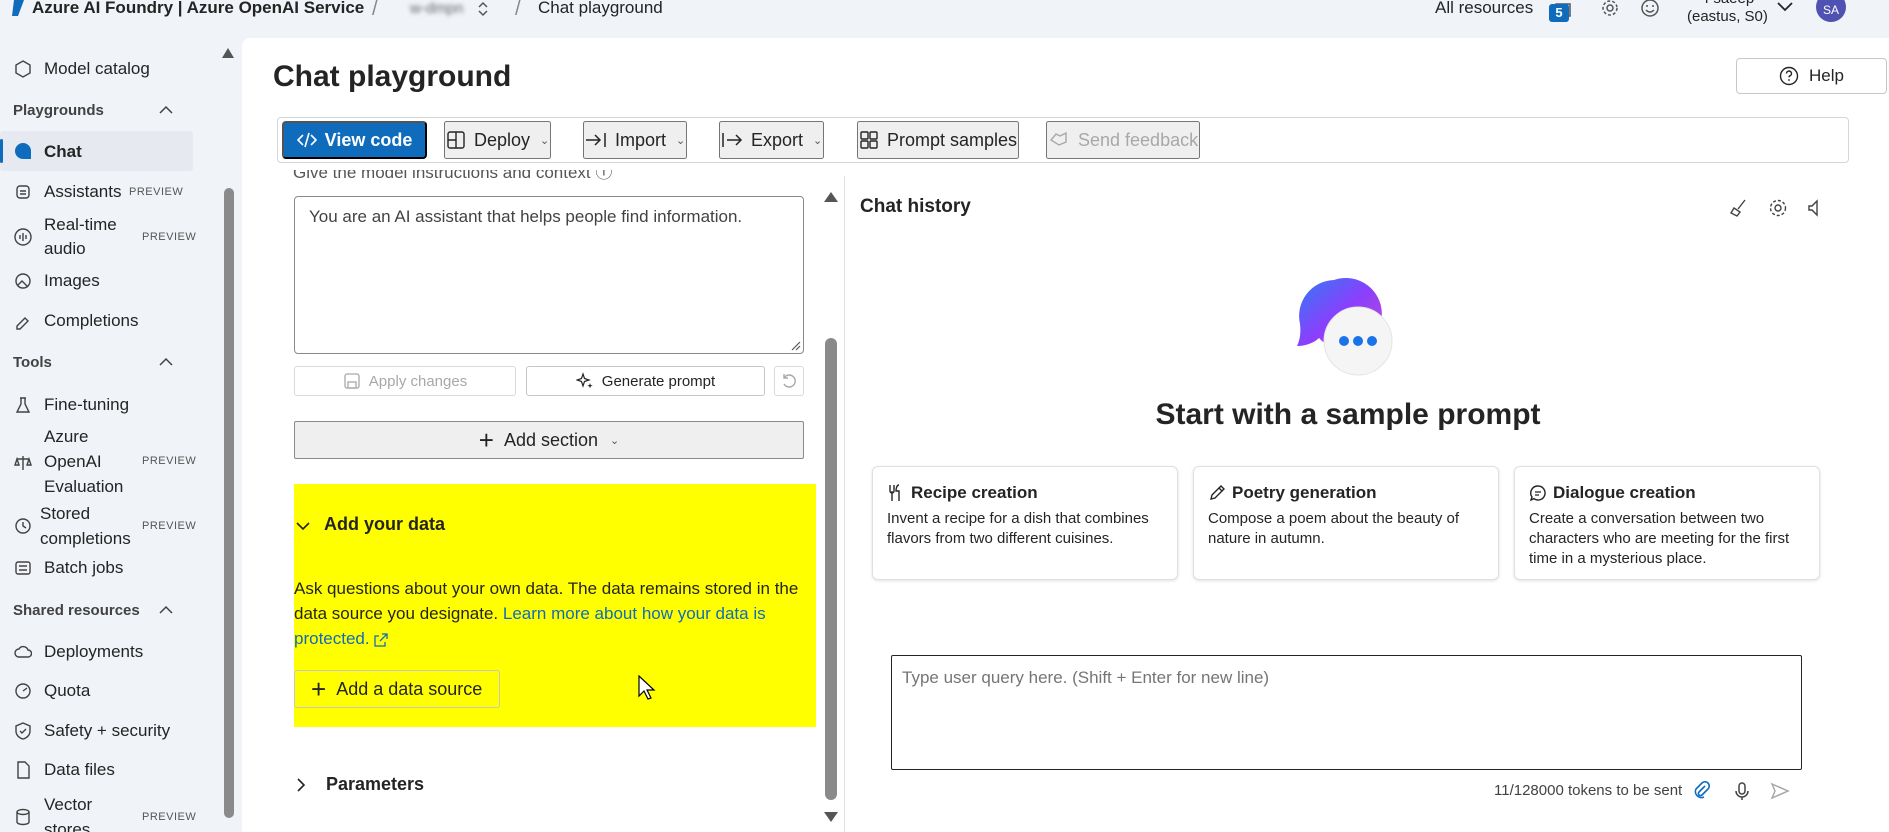  What do you see at coordinates (72, 280) in the screenshot?
I see `sidebar-item-label: Images` at bounding box center [72, 280].